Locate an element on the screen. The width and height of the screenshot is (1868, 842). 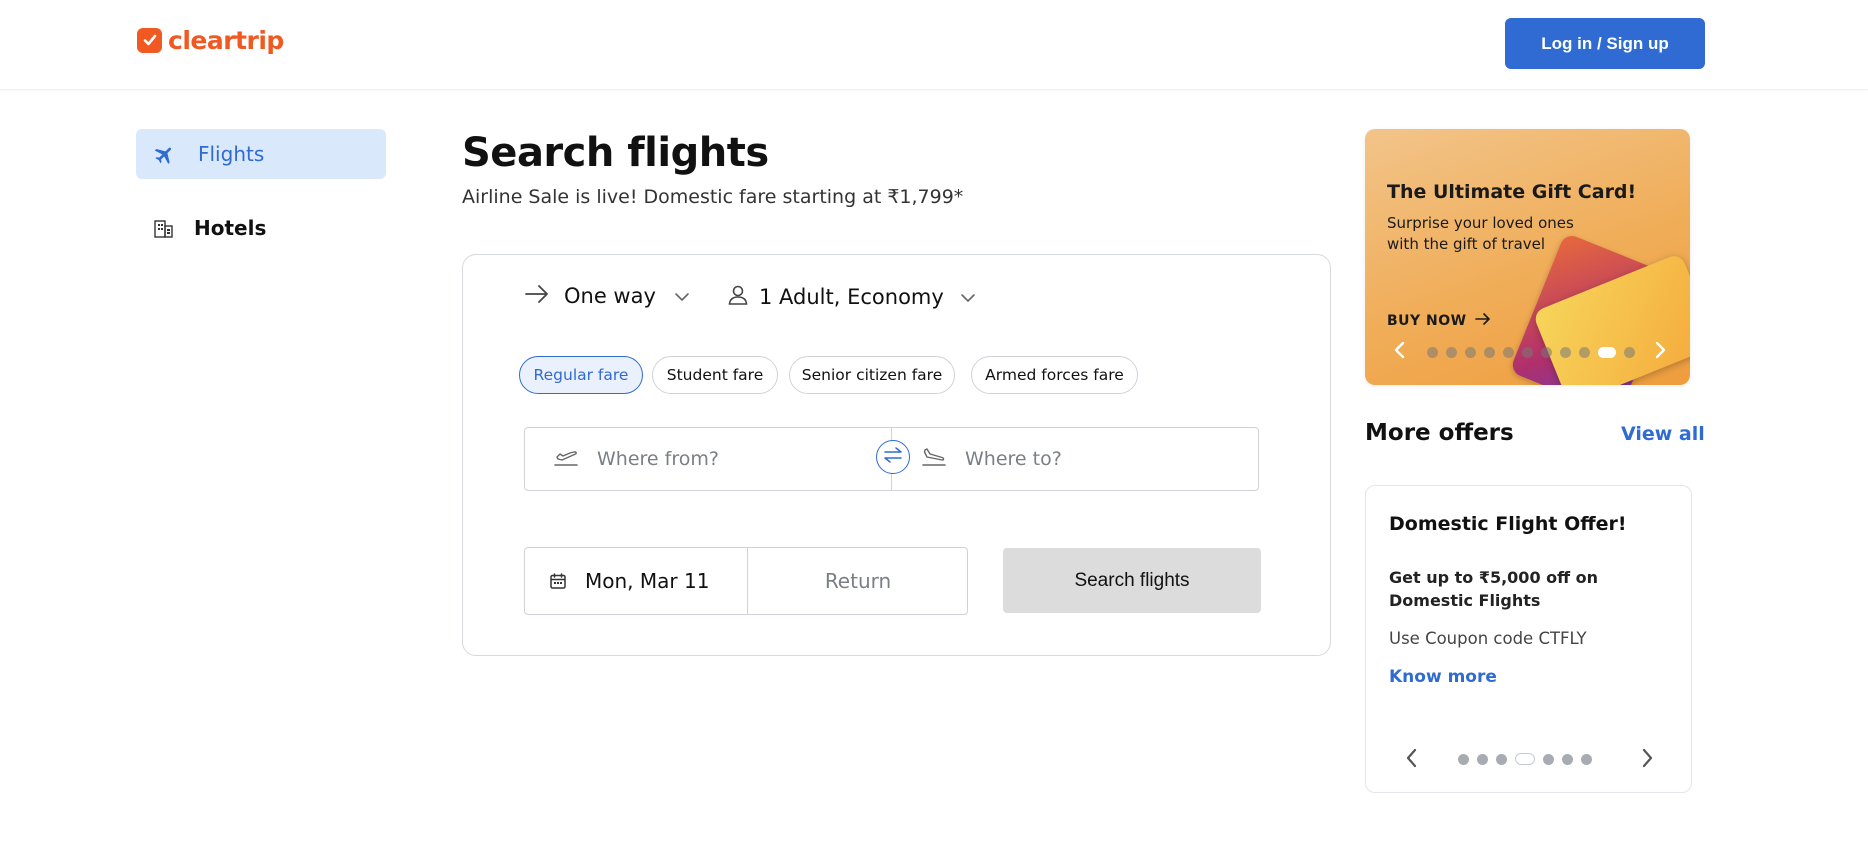
sidebar-item-label: Flights is located at coordinates (231, 154).